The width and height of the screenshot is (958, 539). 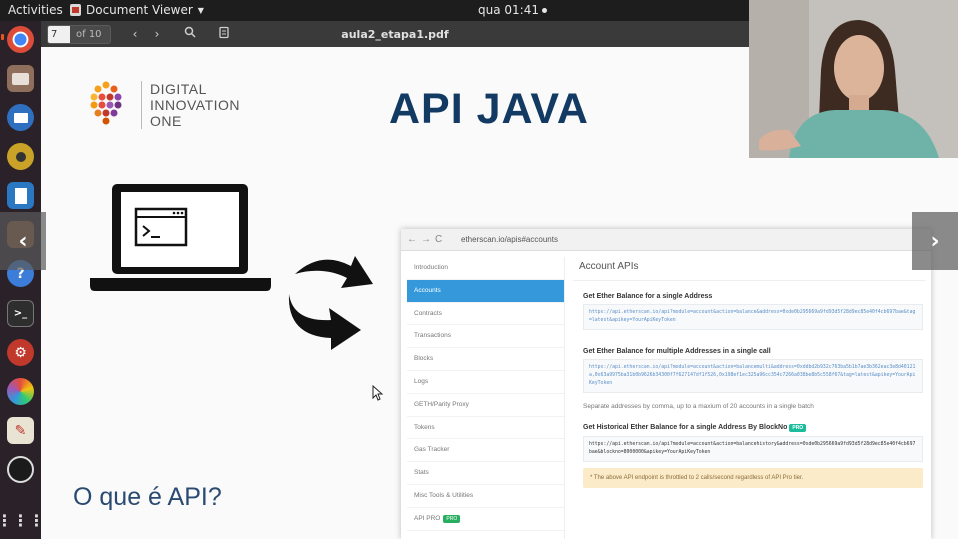 I want to click on api-sidebar-item: Introduction, so click(x=485, y=268).